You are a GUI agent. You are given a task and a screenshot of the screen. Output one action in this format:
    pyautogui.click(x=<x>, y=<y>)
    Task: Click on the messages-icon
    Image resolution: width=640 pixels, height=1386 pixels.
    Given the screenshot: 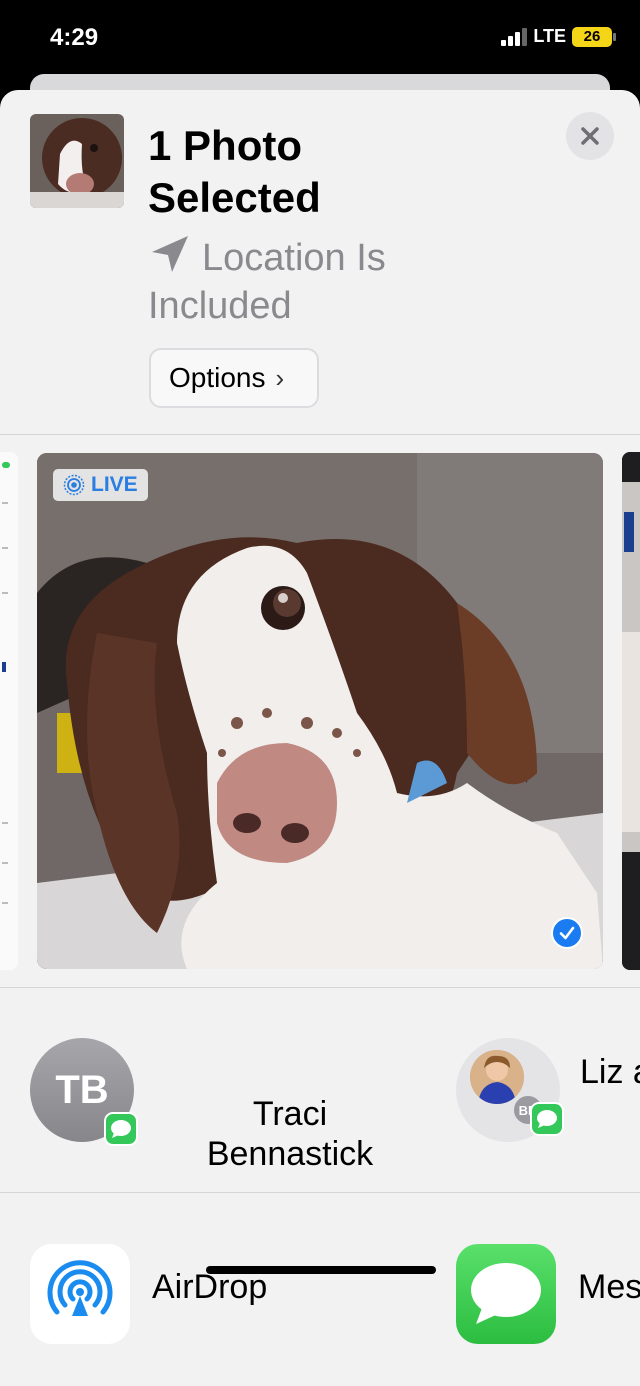 What is the action you would take?
    pyautogui.click(x=506, y=1294)
    